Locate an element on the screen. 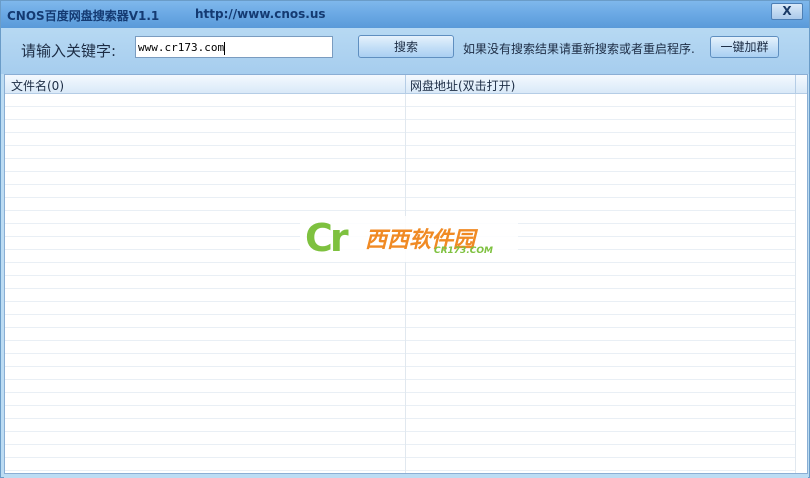  keyword-label: 请输入关键字: is located at coordinates (69, 51).